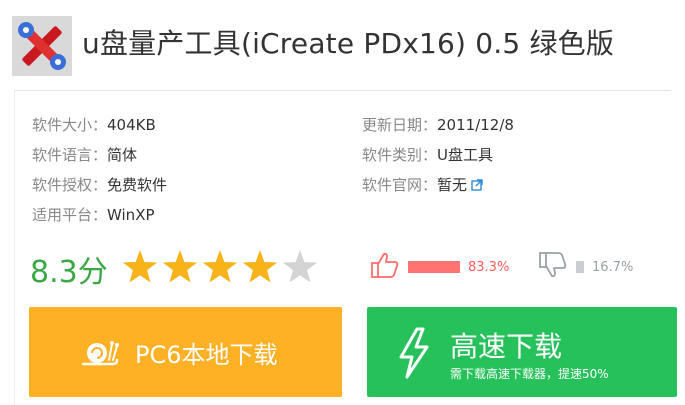 This screenshot has width=685, height=405. Describe the element at coordinates (131, 125) in the screenshot. I see `size-value: 404KB` at that location.